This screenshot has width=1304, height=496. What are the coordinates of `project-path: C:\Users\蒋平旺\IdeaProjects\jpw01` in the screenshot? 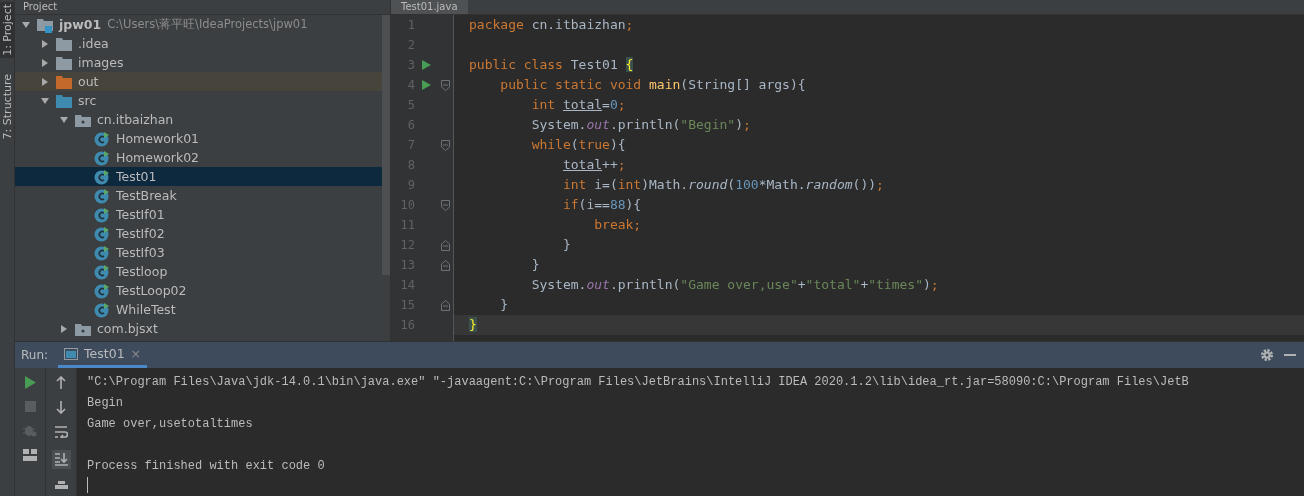 It's located at (207, 24).